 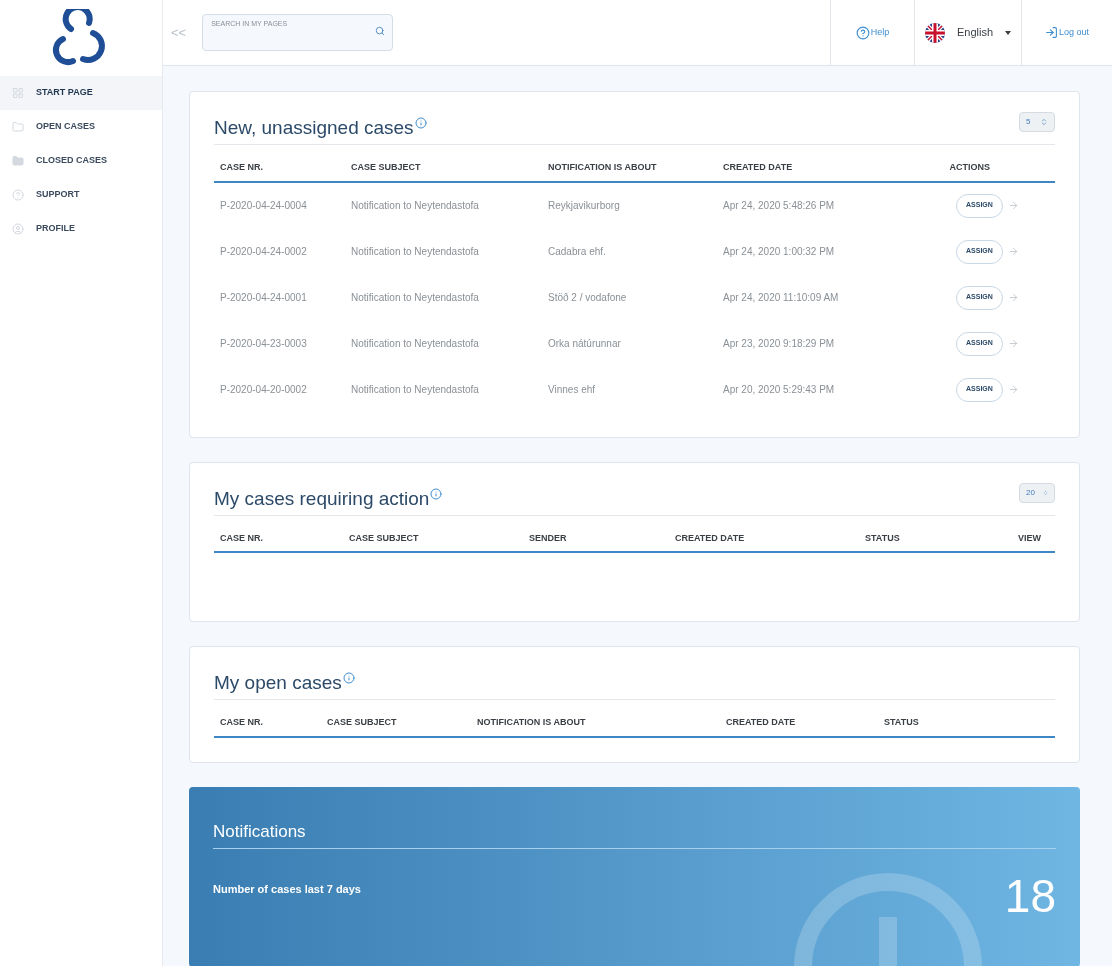 I want to click on column-header: ACTIONS, so click(x=969, y=167).